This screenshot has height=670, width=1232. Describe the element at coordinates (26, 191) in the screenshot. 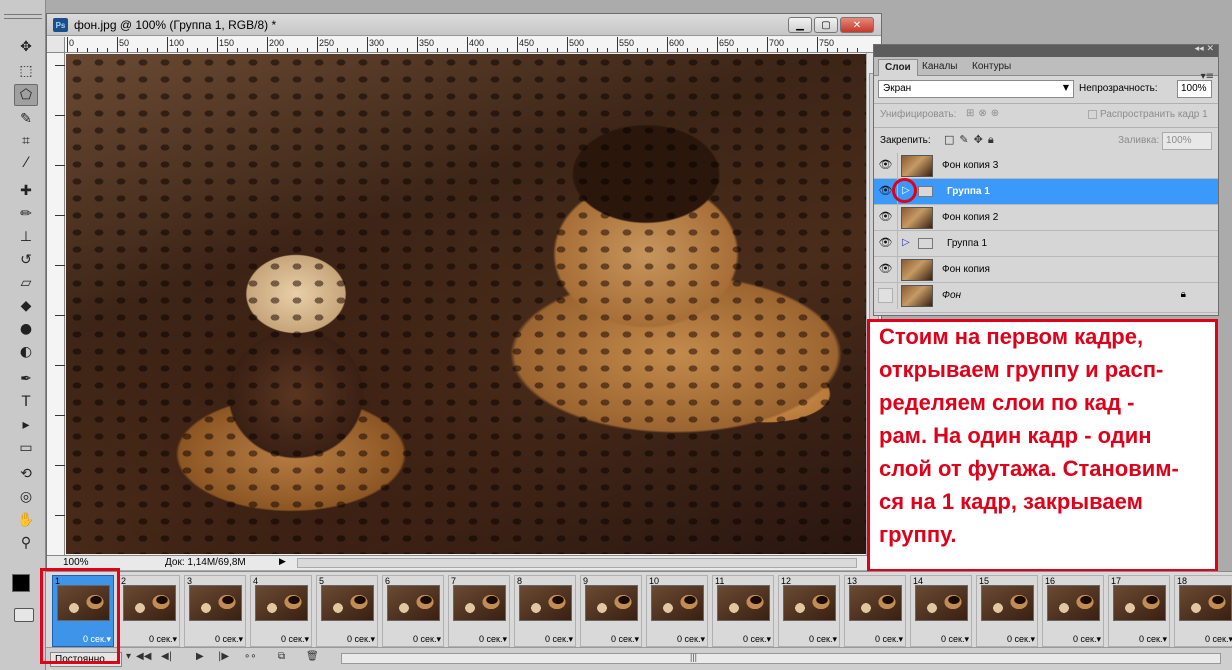

I see `healing-brush-tool-icon: ✚` at that location.